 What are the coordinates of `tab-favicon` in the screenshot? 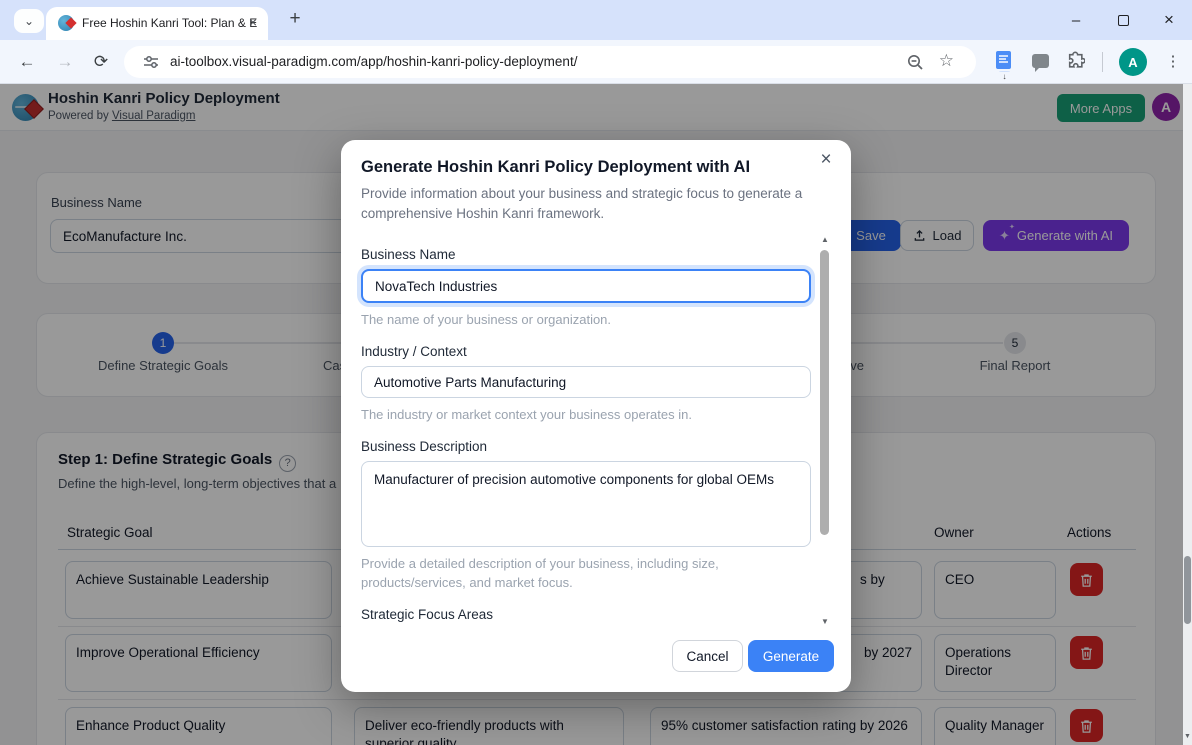 It's located at (67, 23).